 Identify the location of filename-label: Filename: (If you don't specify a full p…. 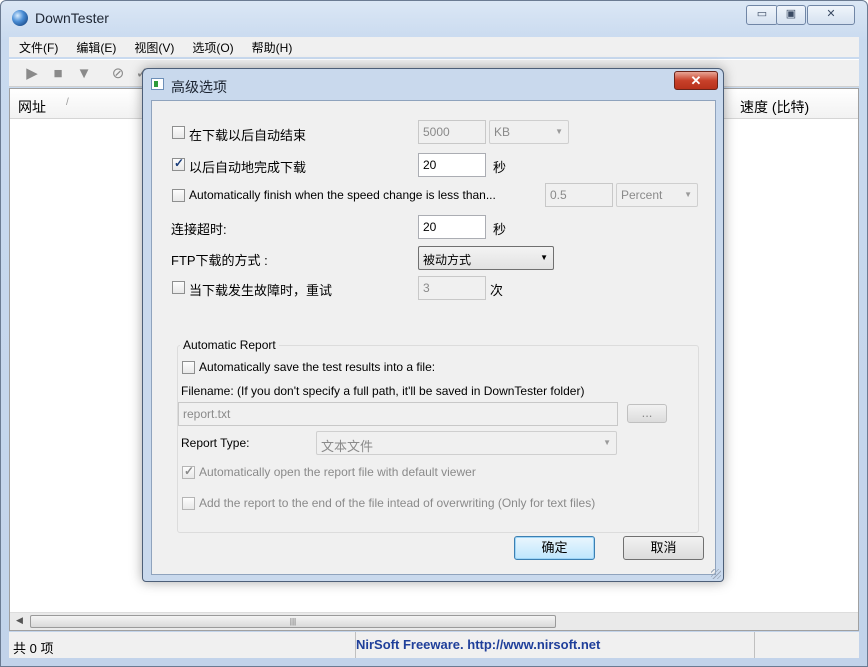
(383, 391).